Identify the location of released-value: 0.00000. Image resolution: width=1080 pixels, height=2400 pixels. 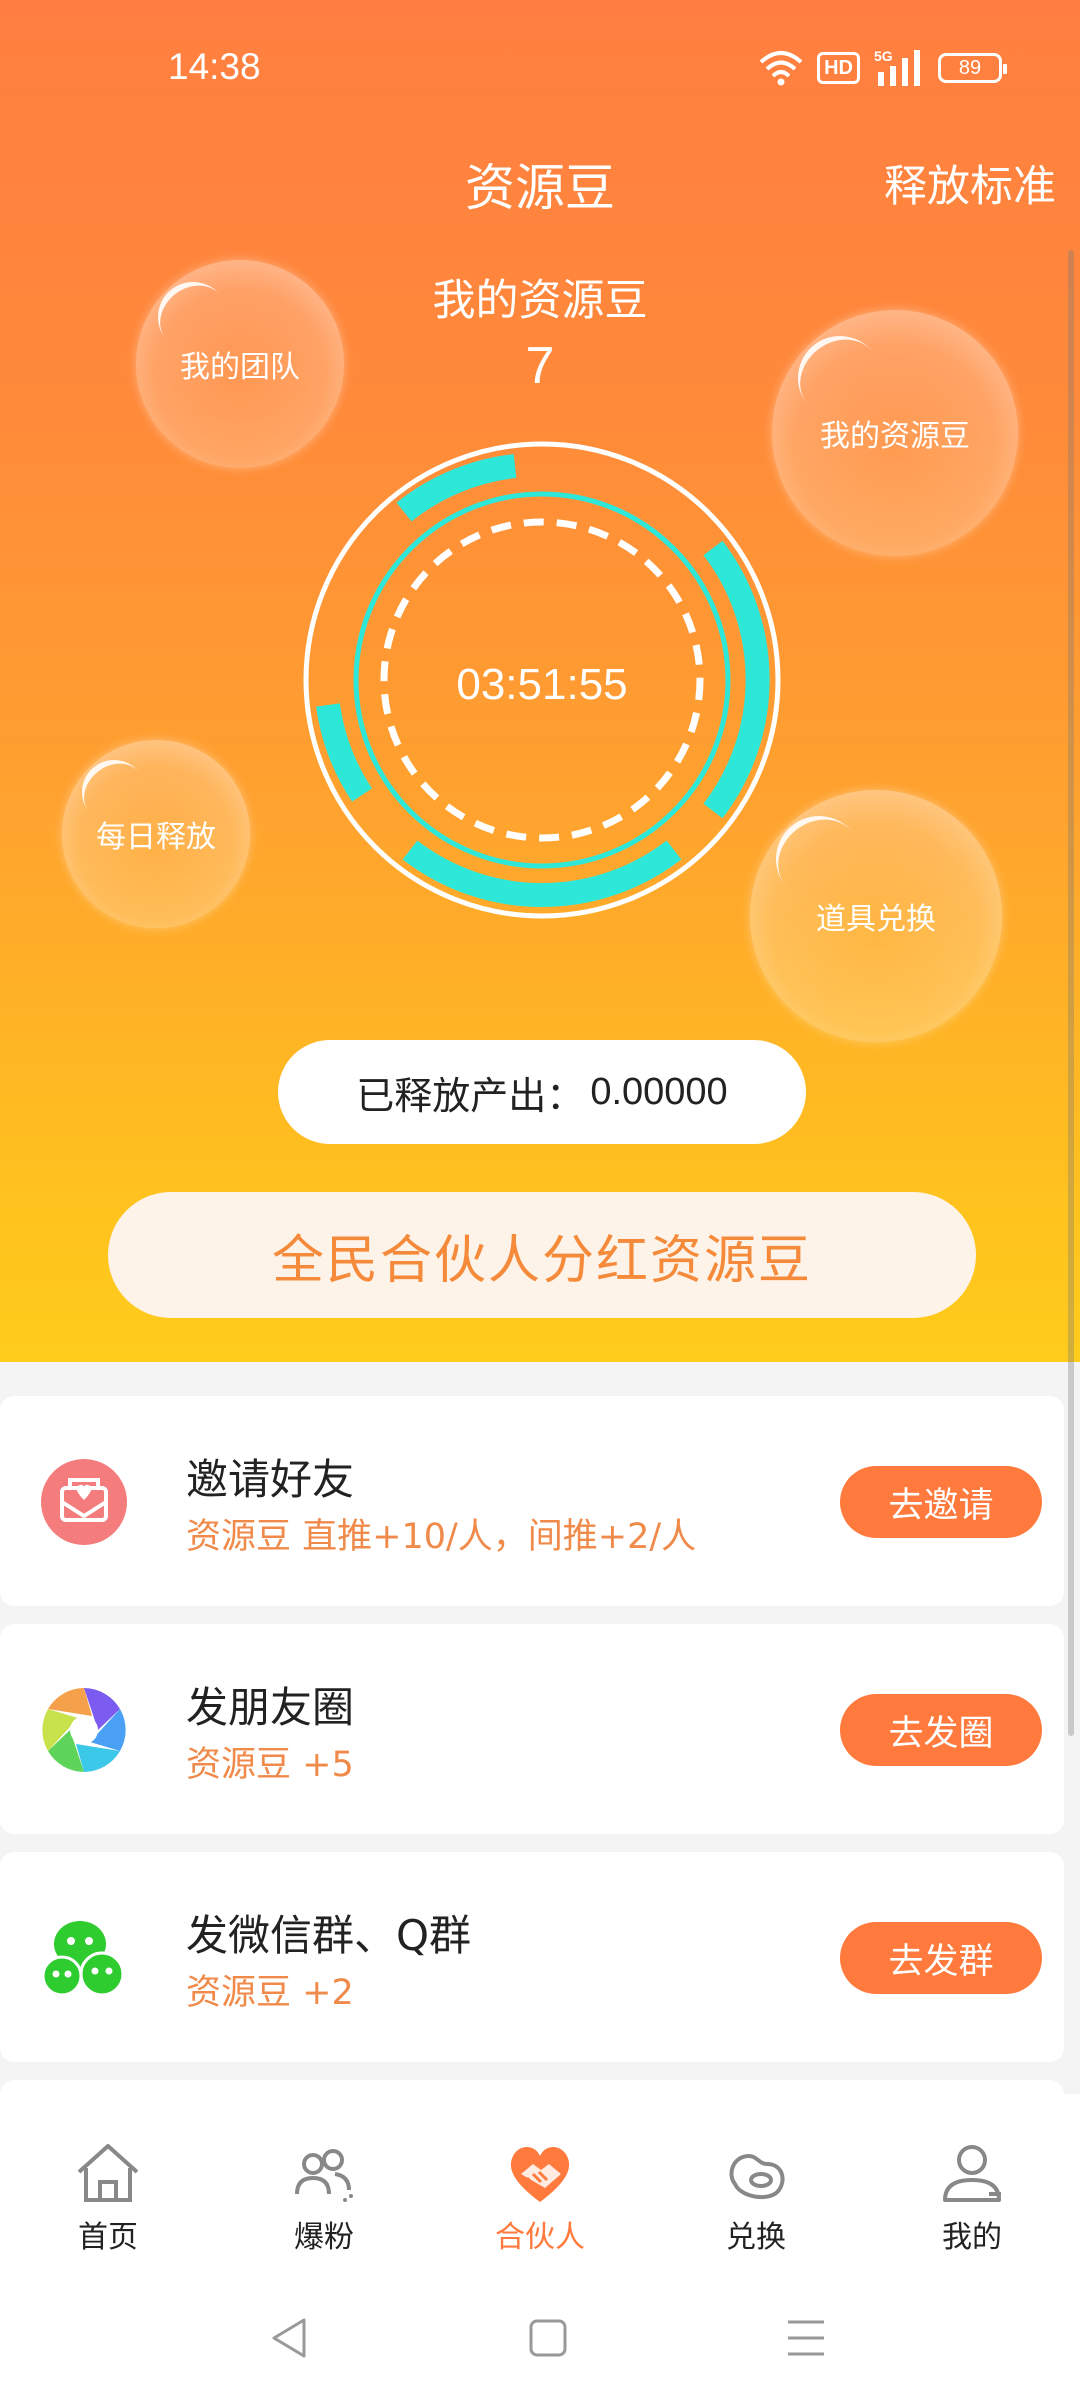
(659, 1091).